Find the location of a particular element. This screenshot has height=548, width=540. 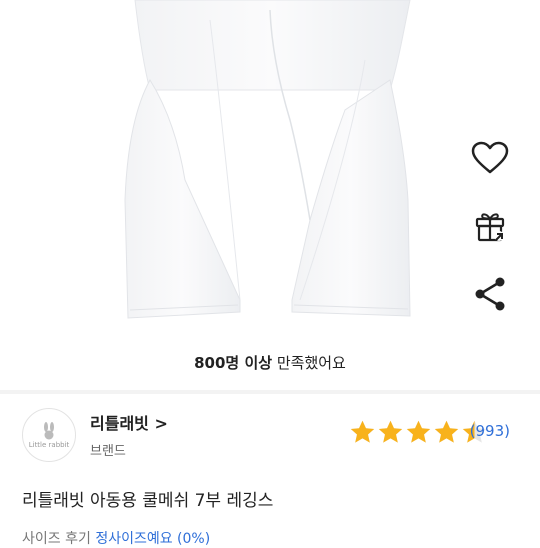

rabbit-logo-icon is located at coordinates (49, 430).